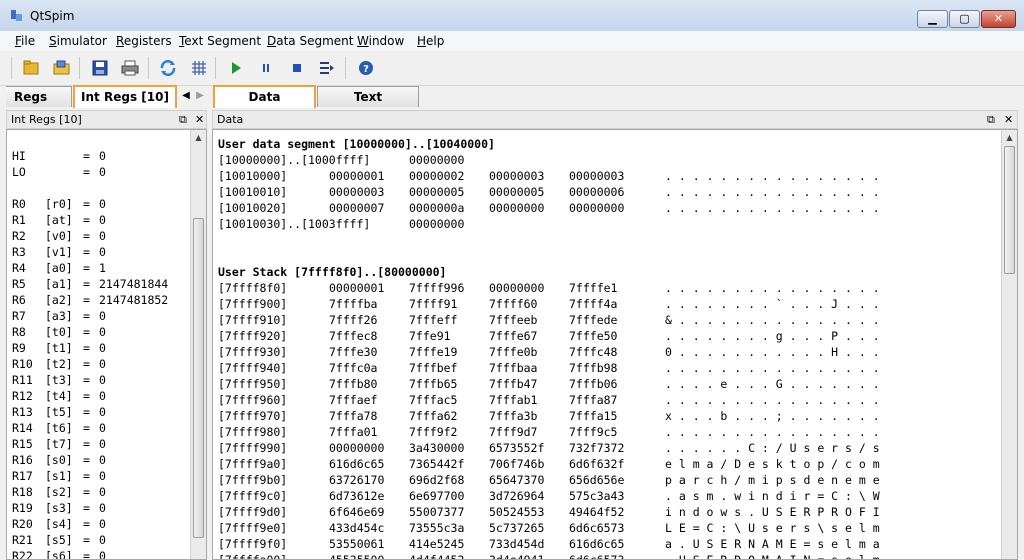  Describe the element at coordinates (106, 119) in the screenshot. I see `int-regs-dock-header: Int Regs [10] ⧉ ✕` at that location.